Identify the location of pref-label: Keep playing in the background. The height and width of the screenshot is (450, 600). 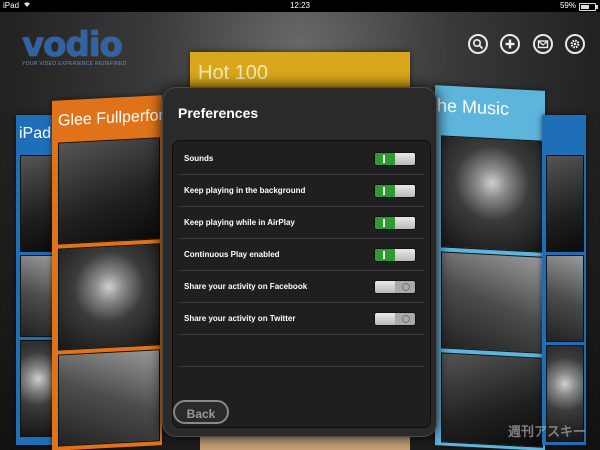
(245, 190).